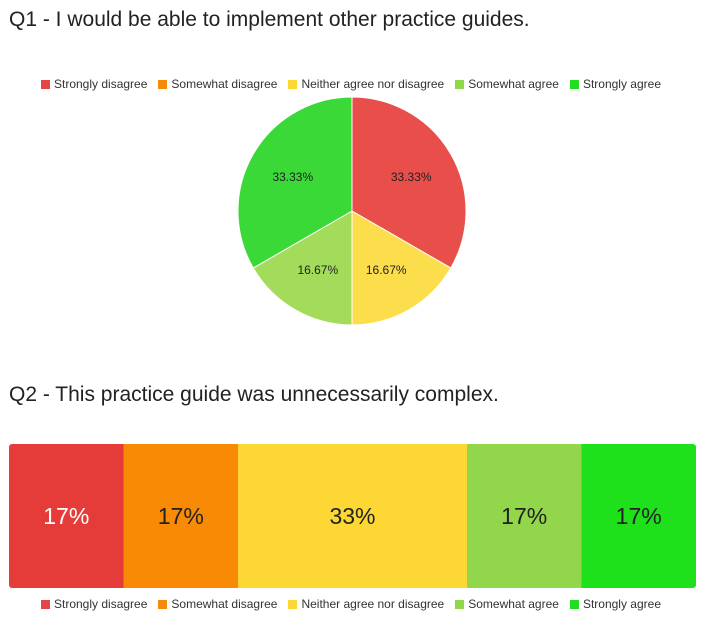 The image size is (702, 632). What do you see at coordinates (224, 604) in the screenshot?
I see `legend-label: Somewhat disagree` at bounding box center [224, 604].